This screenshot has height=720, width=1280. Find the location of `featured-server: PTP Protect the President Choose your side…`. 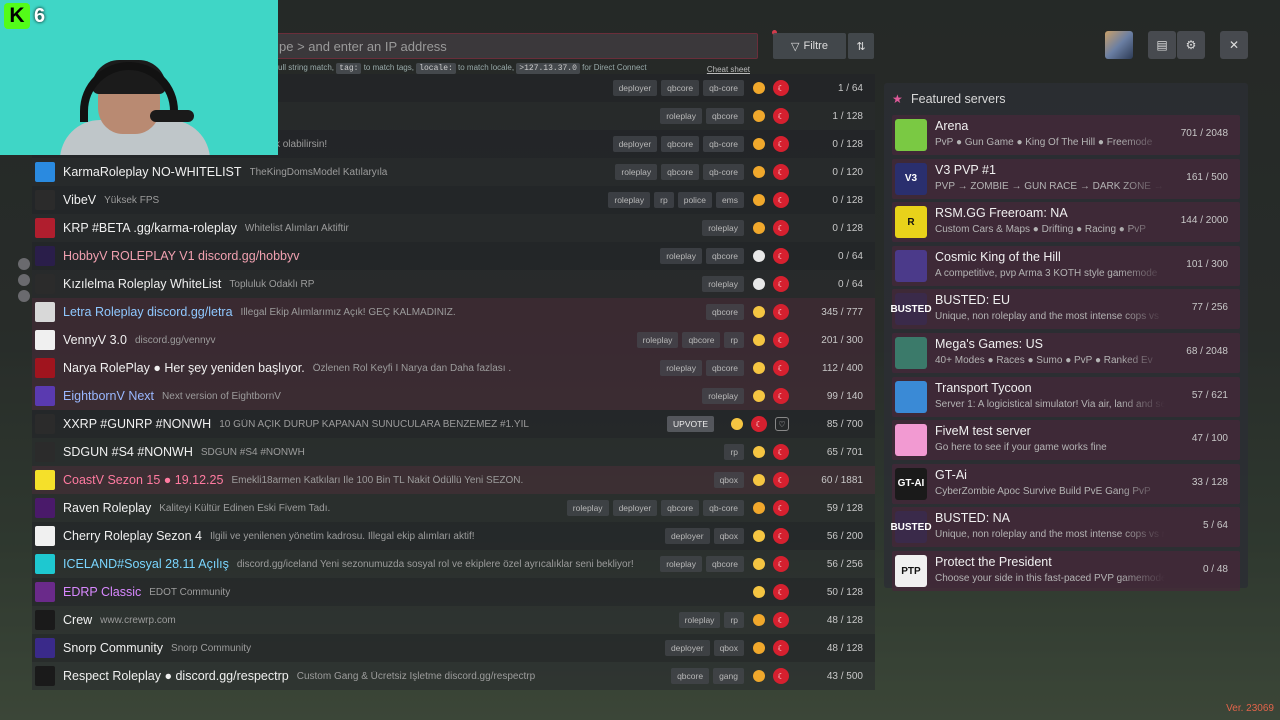

featured-server: PTP Protect the President Choose your side… is located at coordinates (1066, 571).